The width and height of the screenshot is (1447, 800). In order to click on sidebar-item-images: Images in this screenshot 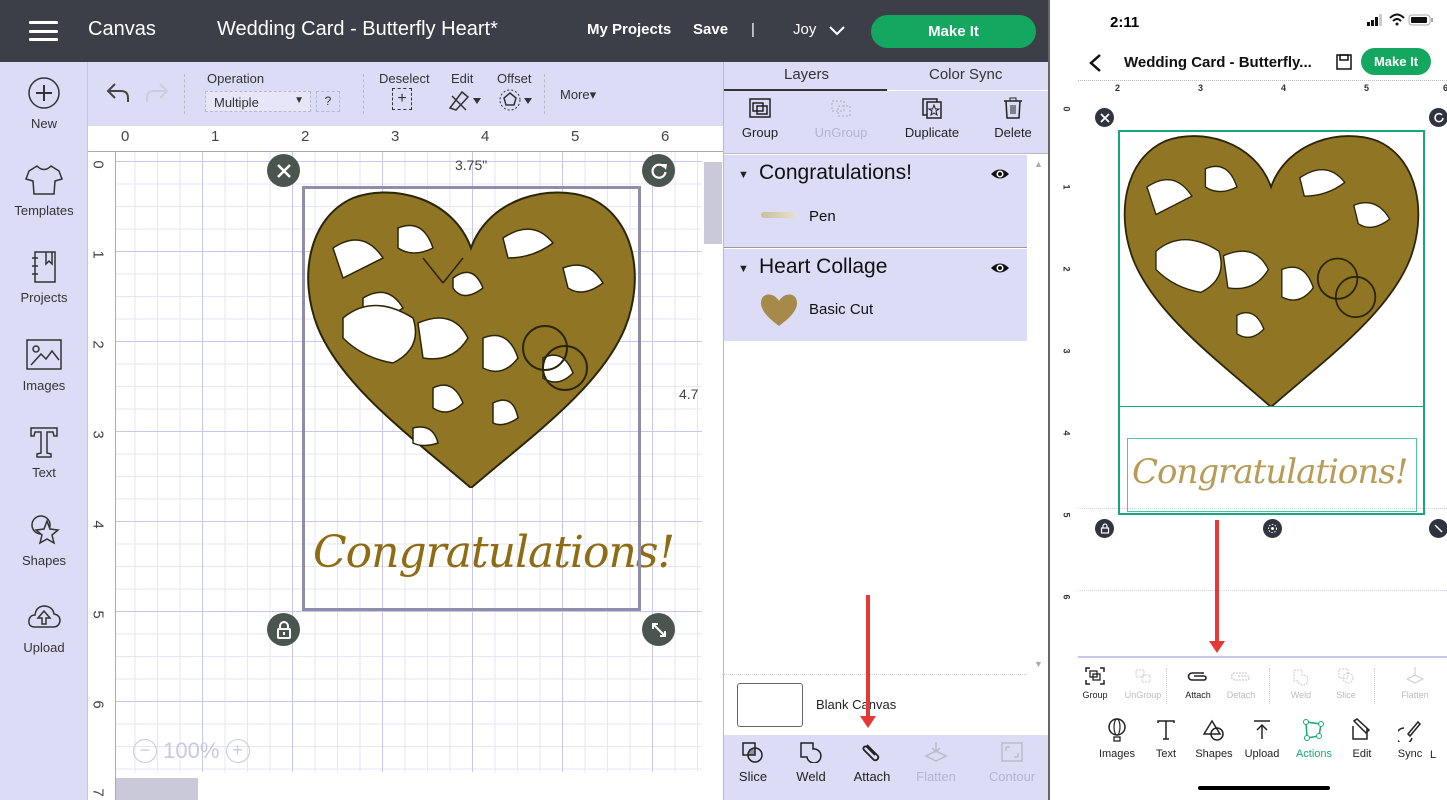, I will do `click(44, 365)`.